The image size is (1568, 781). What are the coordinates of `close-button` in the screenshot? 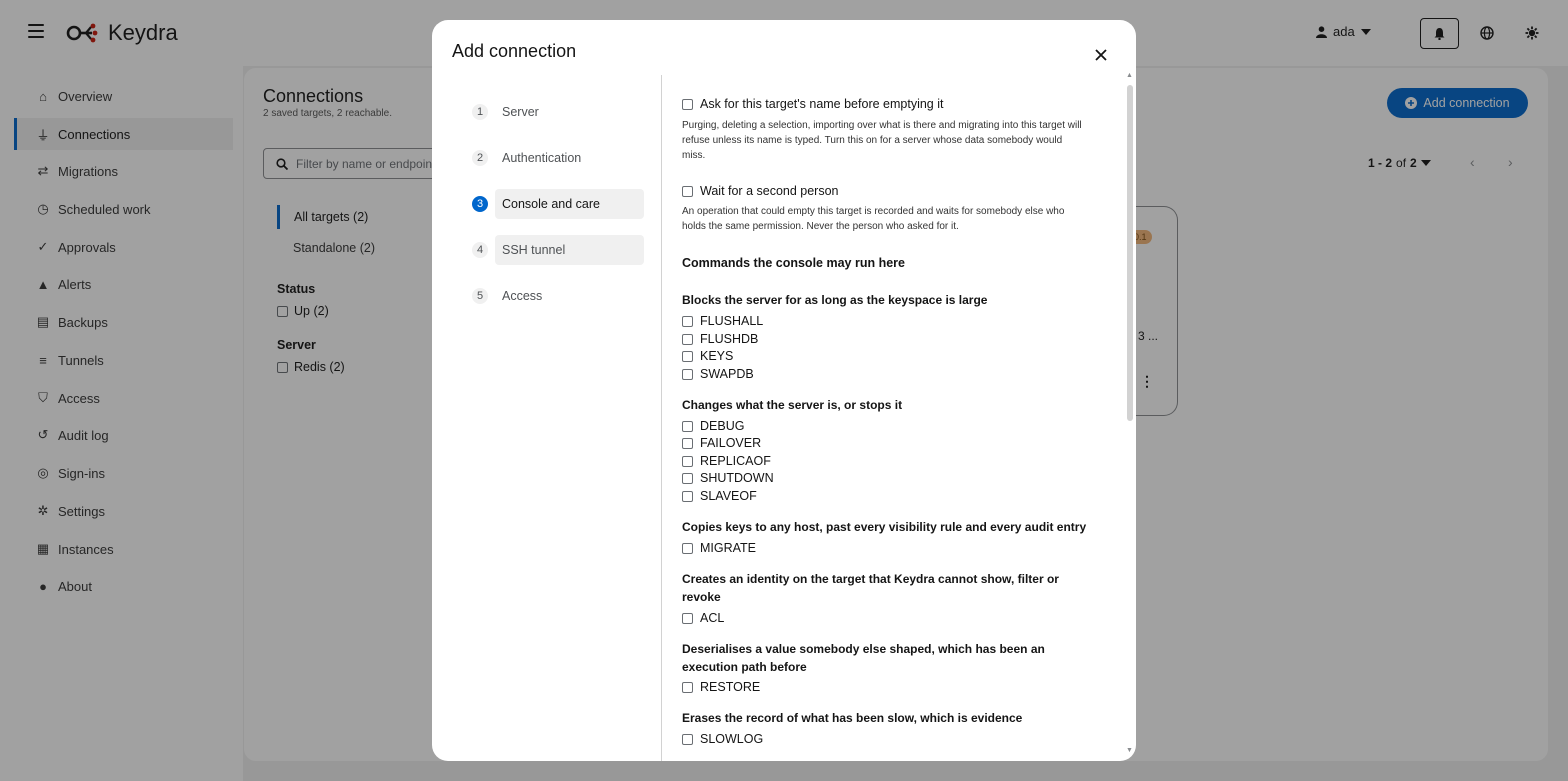 It's located at (1101, 55).